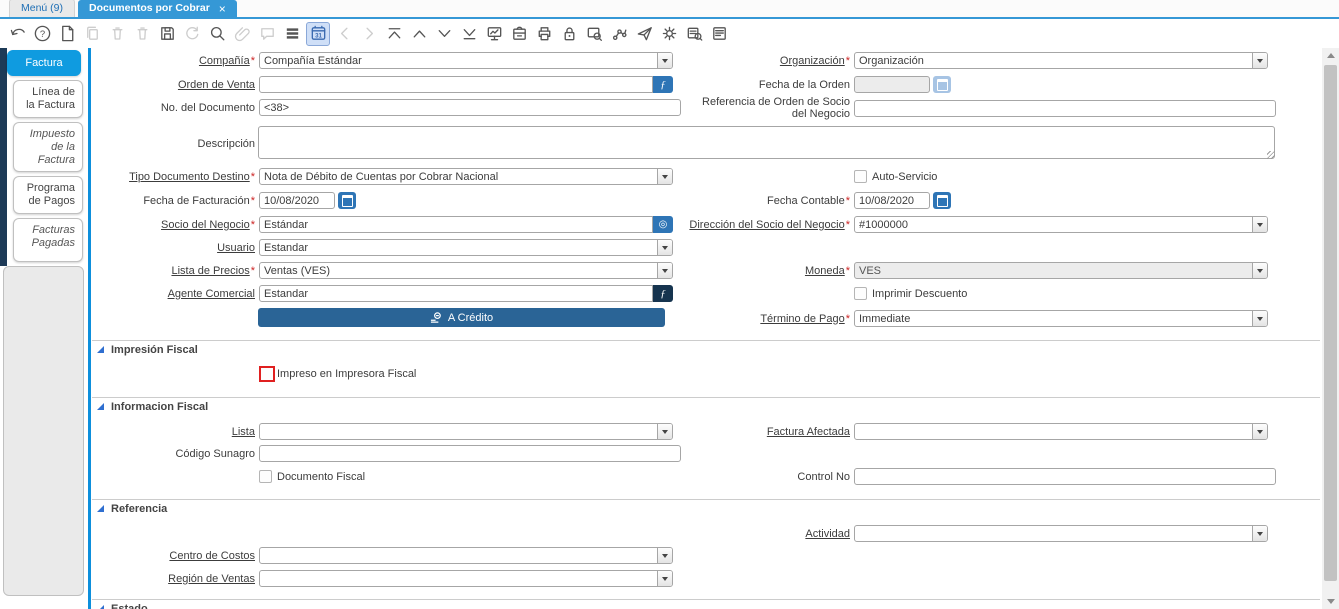 This screenshot has width=1339, height=609. I want to click on no-documento-input, so click(470, 107).